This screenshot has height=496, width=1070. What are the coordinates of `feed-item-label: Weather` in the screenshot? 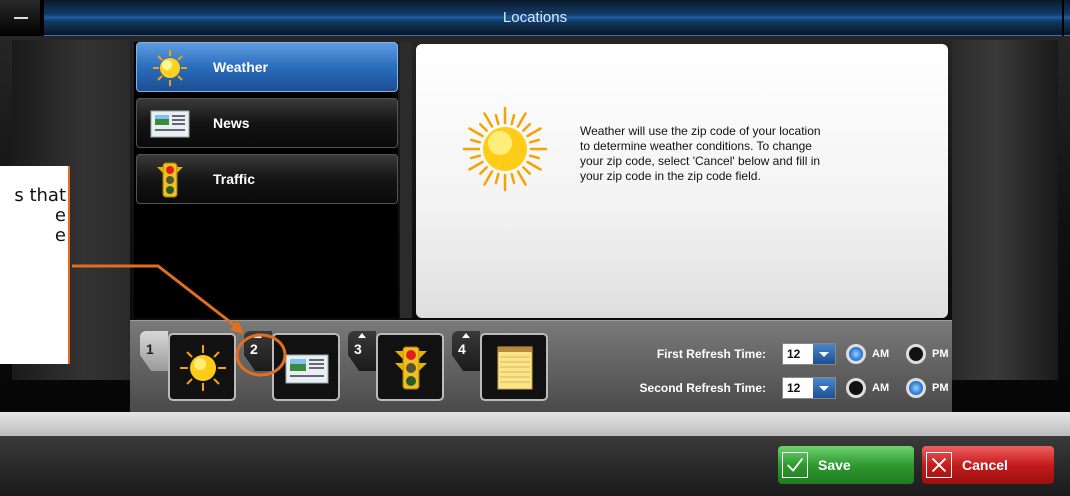 It's located at (240, 67).